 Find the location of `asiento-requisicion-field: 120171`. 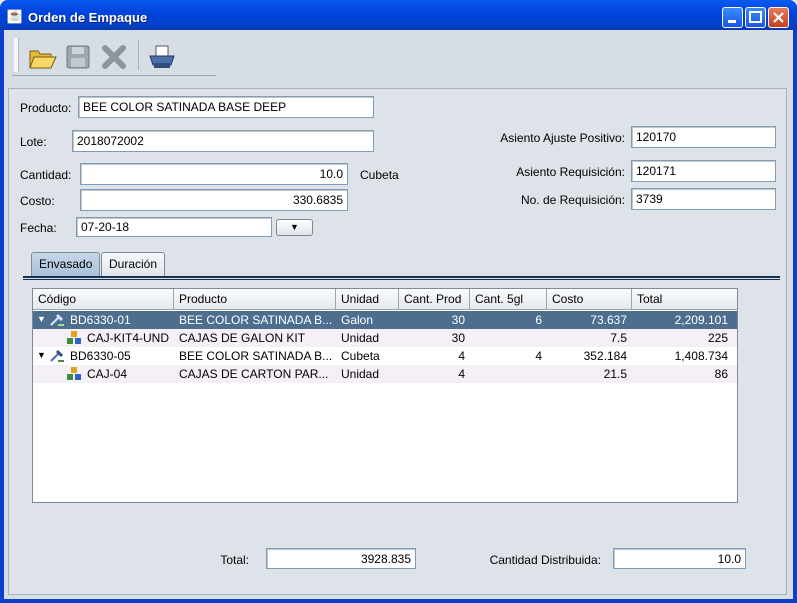

asiento-requisicion-field: 120171 is located at coordinates (703, 171).